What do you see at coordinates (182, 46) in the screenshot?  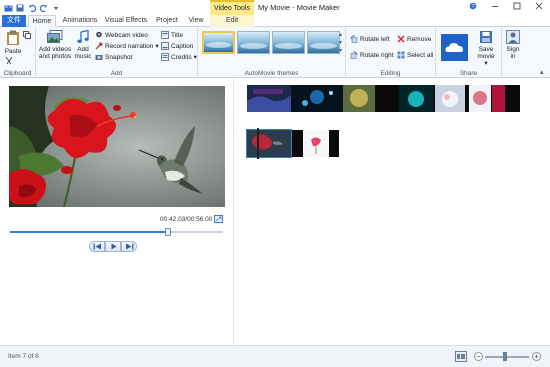 I see `caption-label: Caption` at bounding box center [182, 46].